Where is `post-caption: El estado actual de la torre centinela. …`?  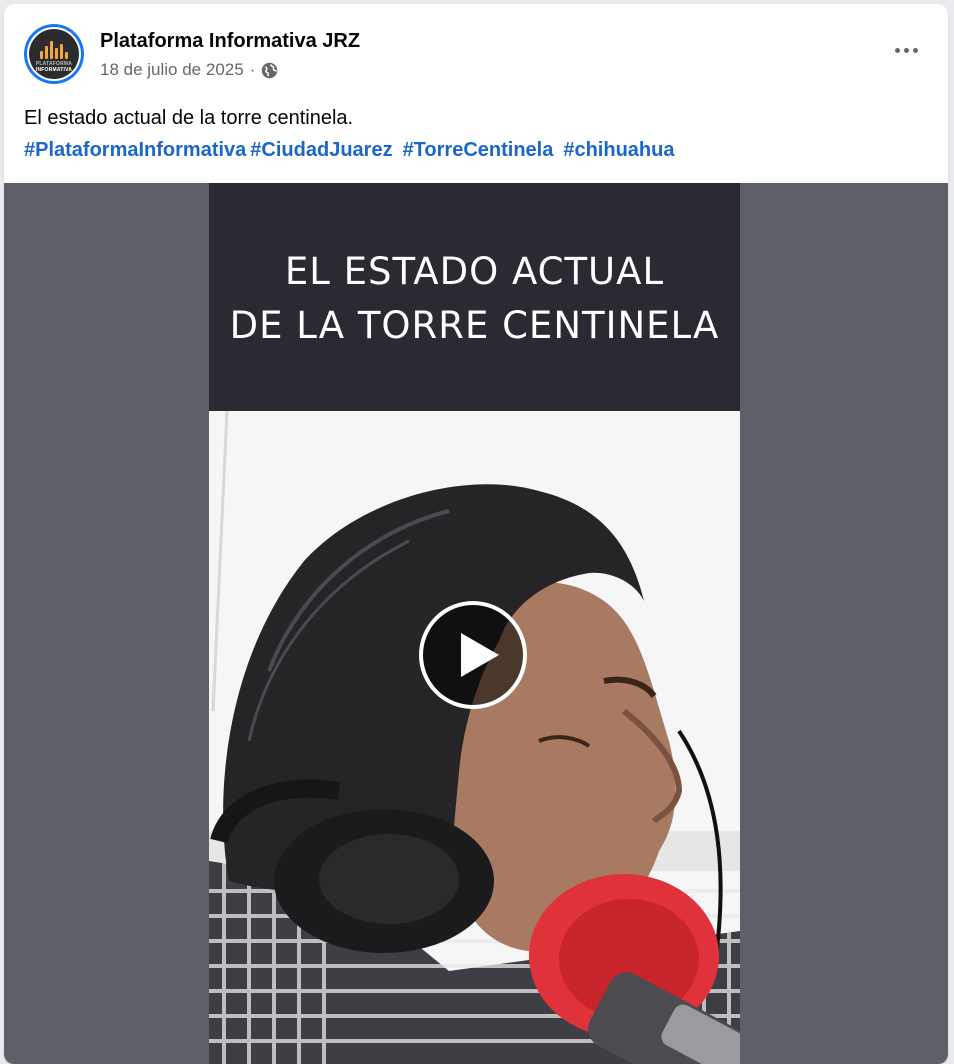
post-caption: El estado actual de la torre centinela. … is located at coordinates (474, 134).